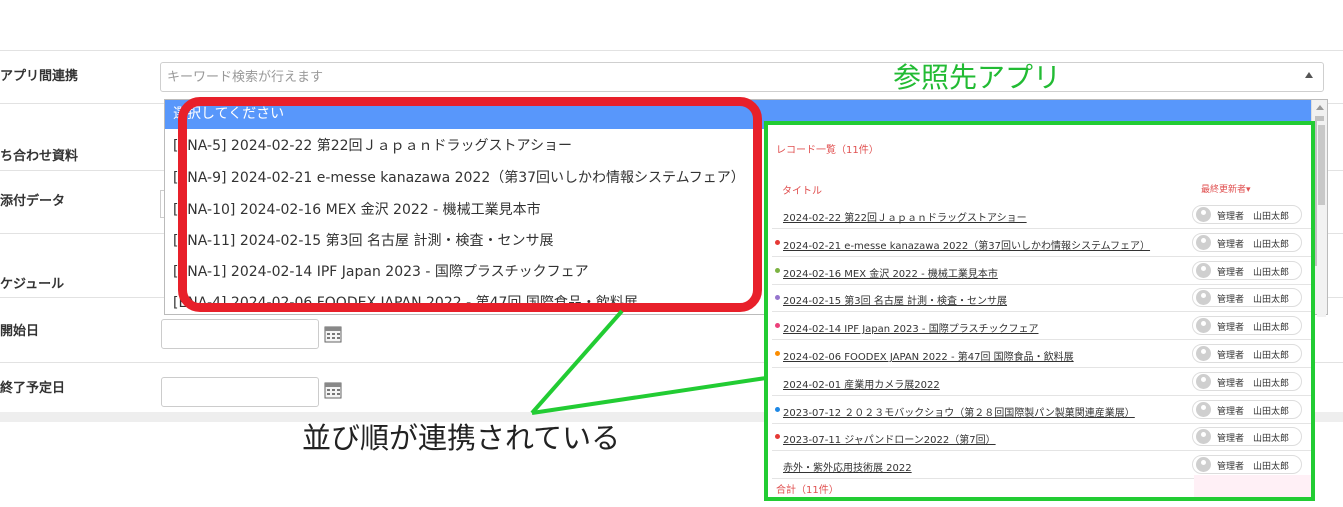 Image resolution: width=1343 pixels, height=507 pixels. Describe the element at coordinates (895, 299) in the screenshot. I see `record-title-link: 2024-02-15 第3回 名古屋 計測・検査・センサ展` at that location.